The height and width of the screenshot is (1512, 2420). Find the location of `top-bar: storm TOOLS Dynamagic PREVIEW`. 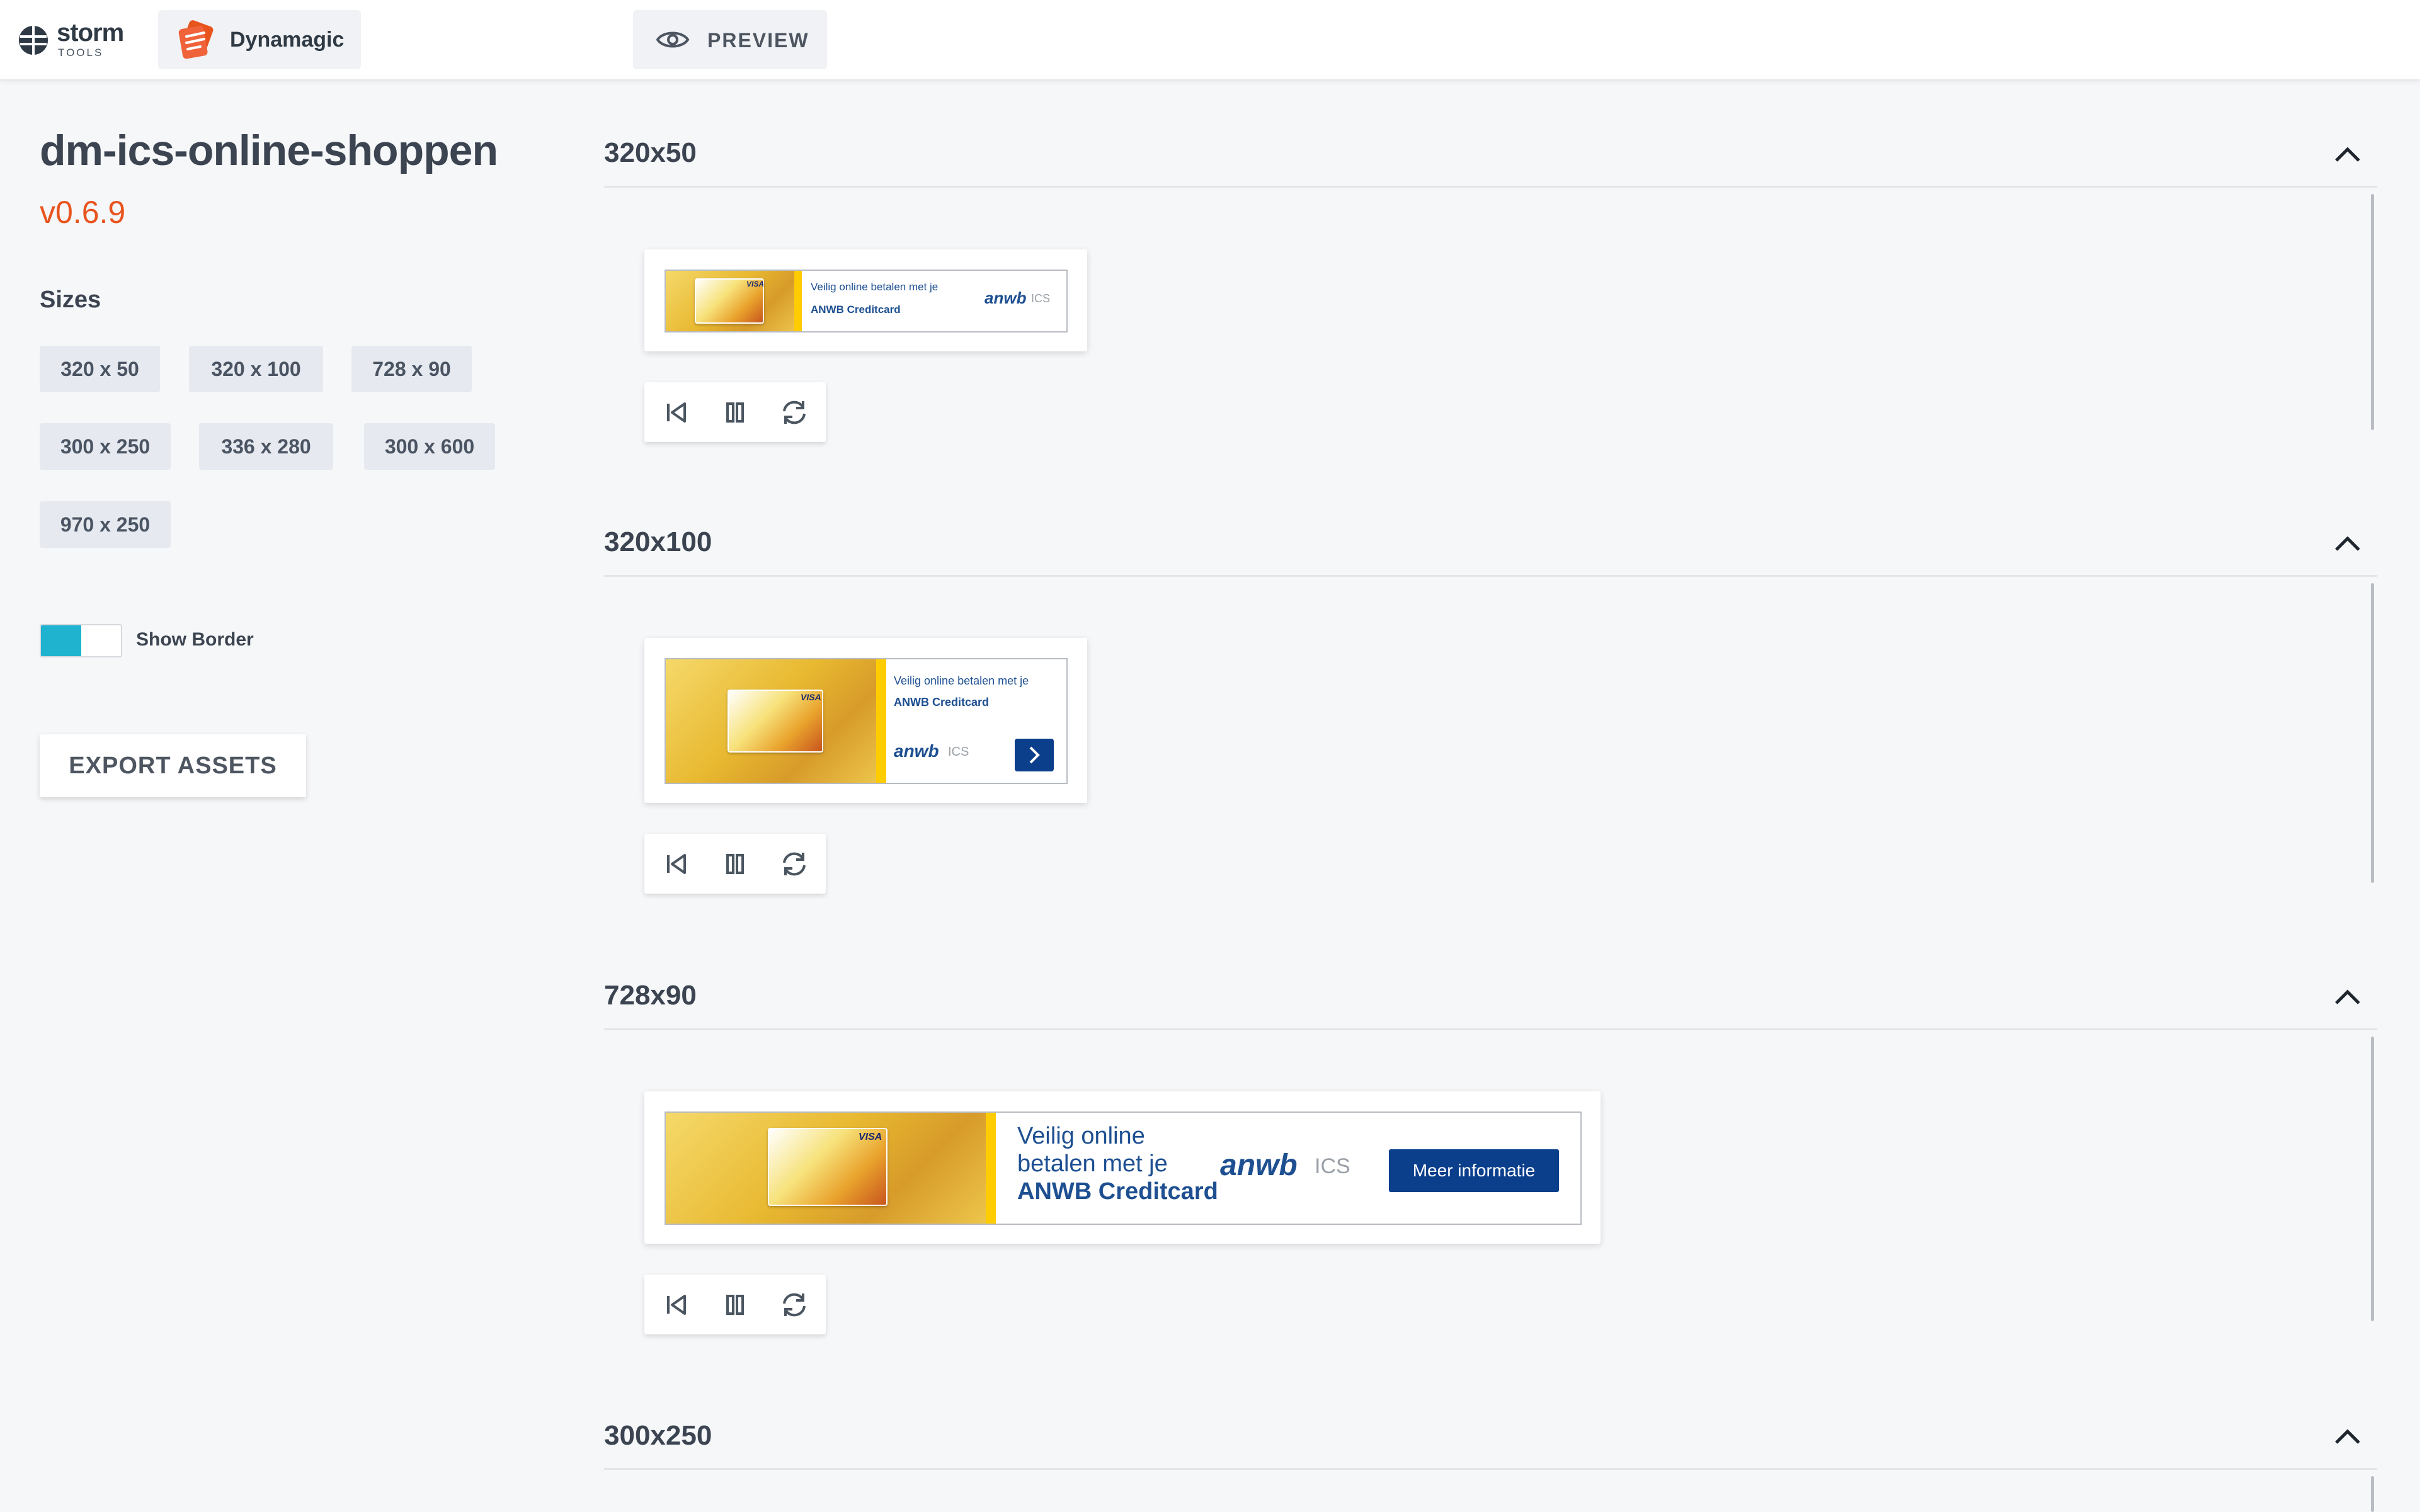

top-bar: storm TOOLS Dynamagic PREVIEW is located at coordinates (1210, 40).